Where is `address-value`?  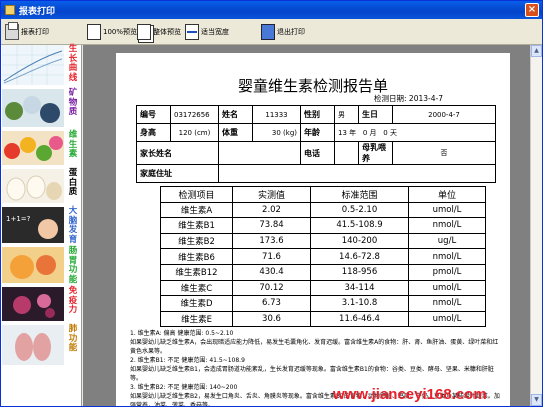
address-value is located at coordinates (357, 173).